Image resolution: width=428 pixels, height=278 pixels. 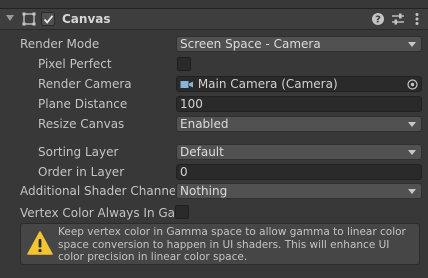 What do you see at coordinates (184, 64) in the screenshot?
I see `pixel-perfect-checkbox` at bounding box center [184, 64].